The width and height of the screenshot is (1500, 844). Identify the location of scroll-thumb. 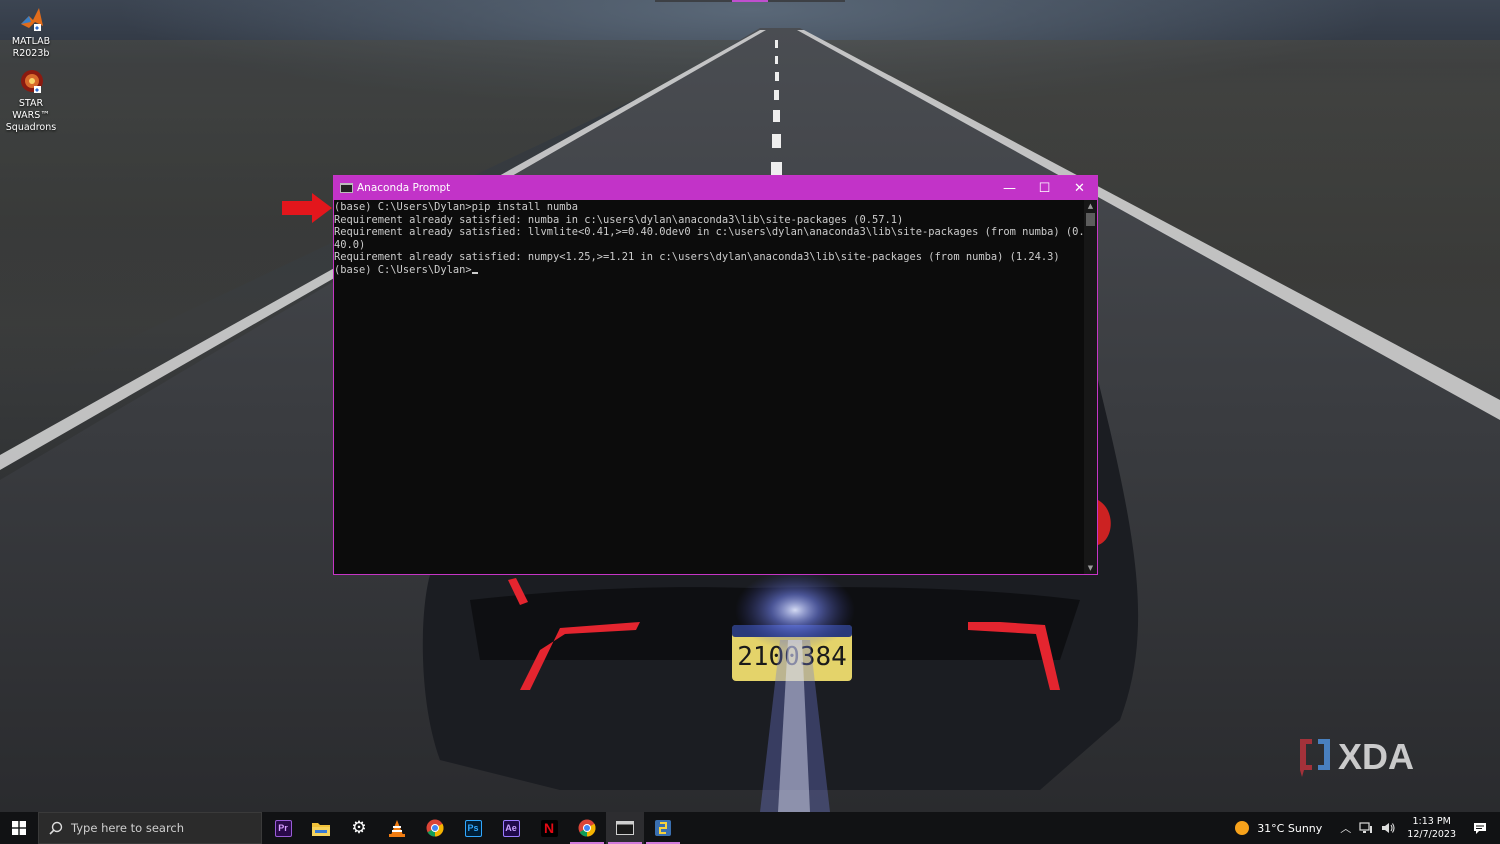
(1090, 219).